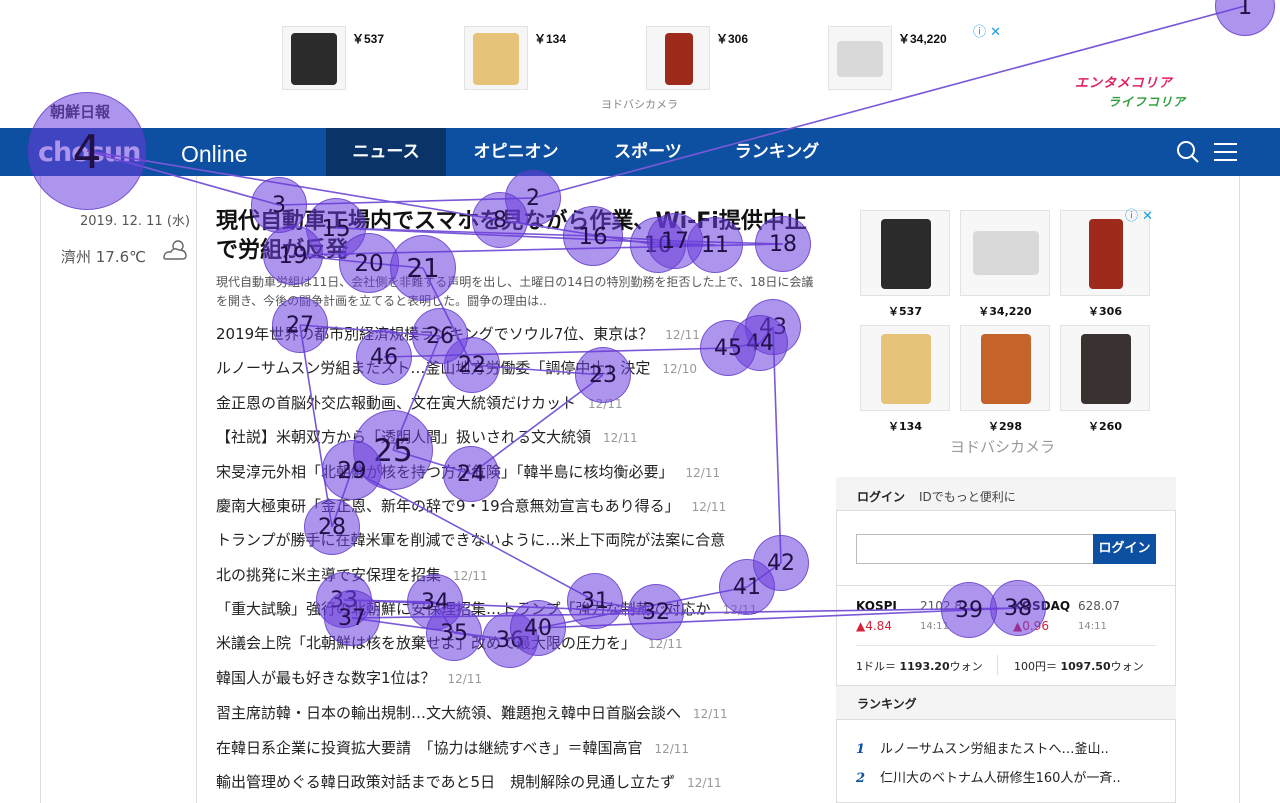 This screenshot has width=1280, height=803. Describe the element at coordinates (975, 549) in the screenshot. I see `login-id-field` at that location.